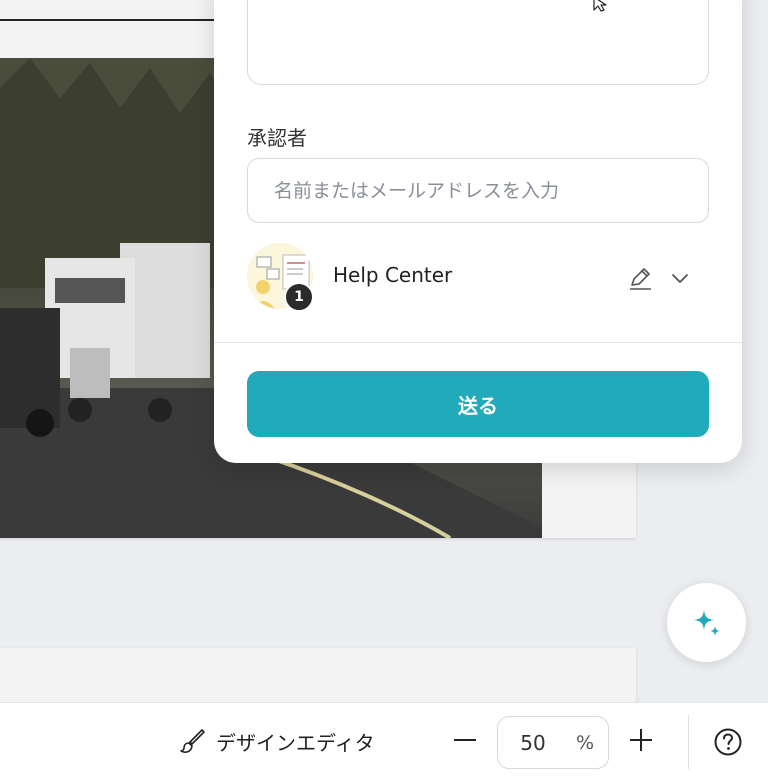  Describe the element at coordinates (478, 278) in the screenshot. I see `reviewer-row: 1 Help Center` at that location.